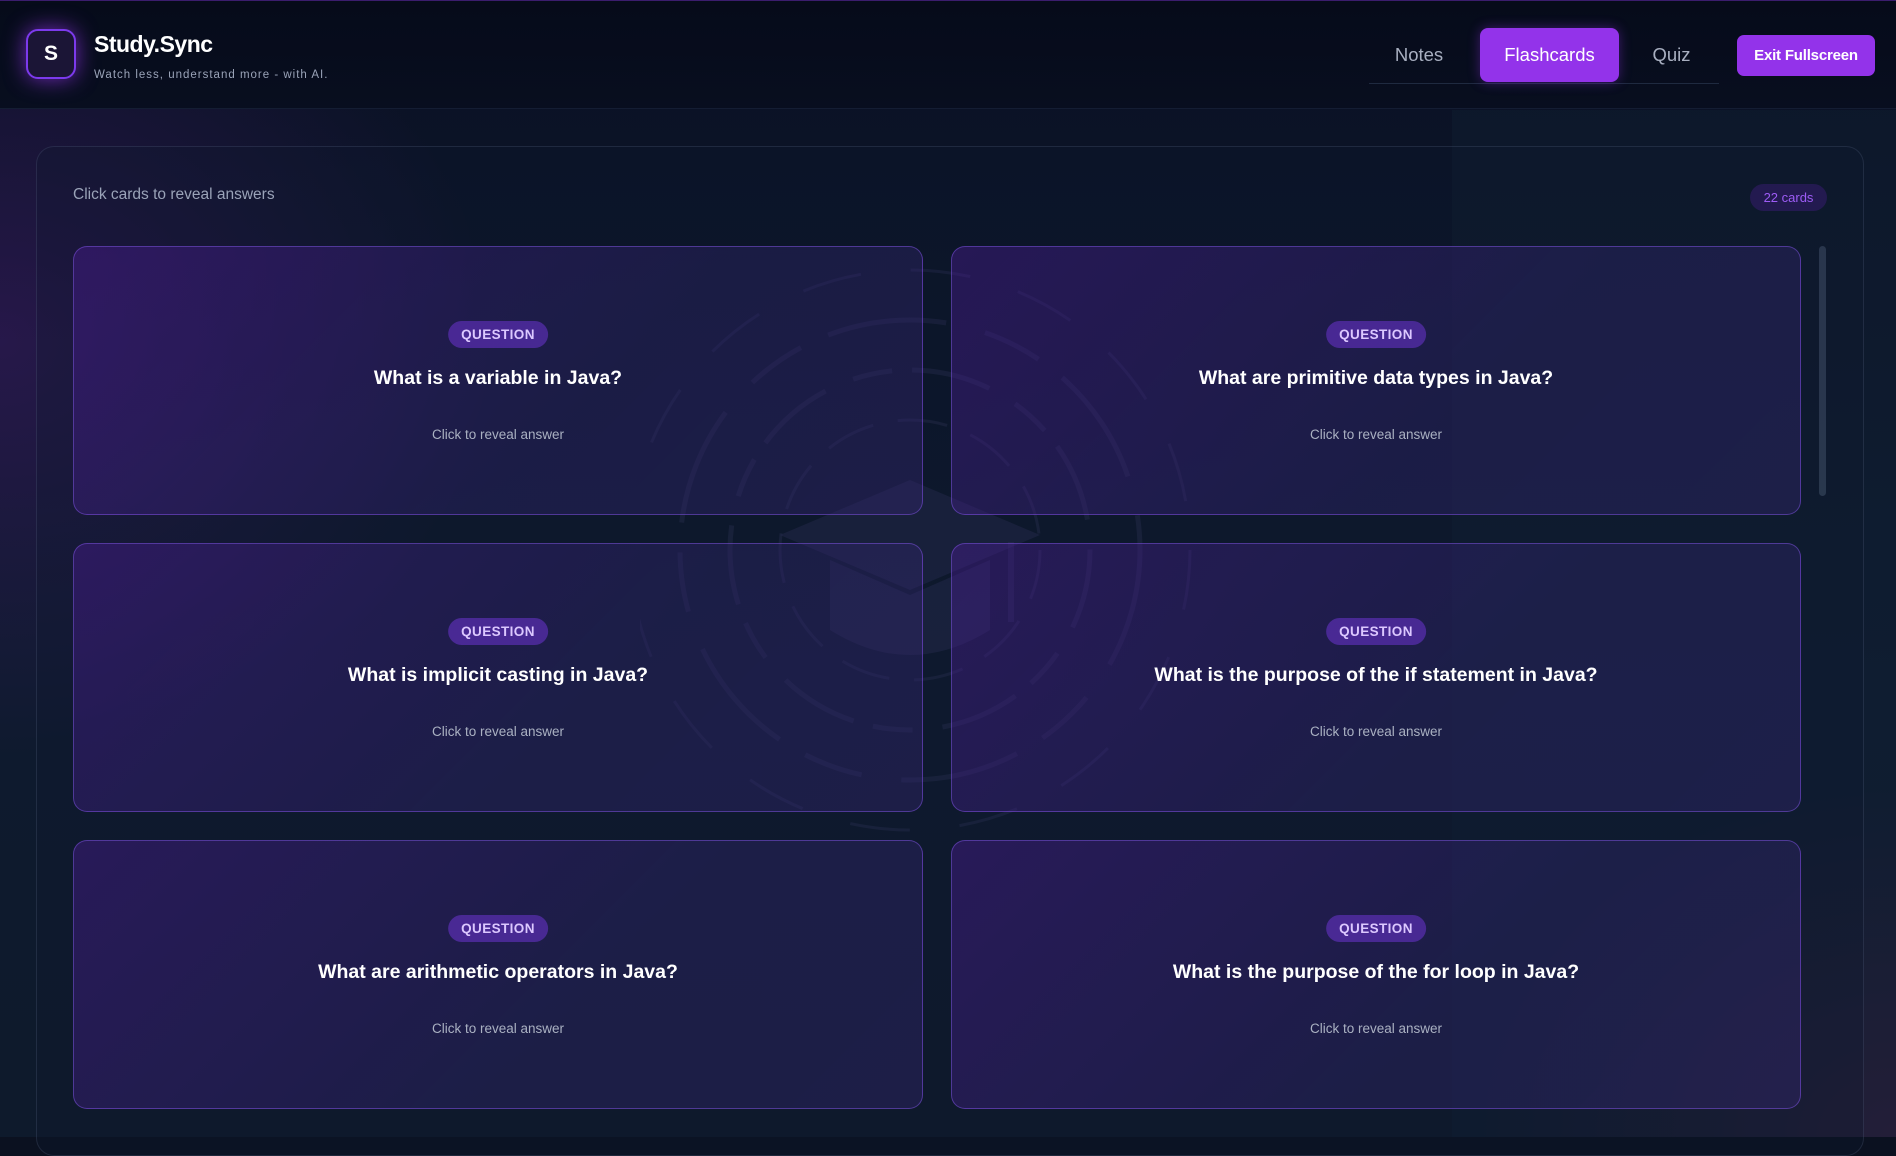  I want to click on flashcards-hint: Click cards to reveal answers, so click(174, 194).